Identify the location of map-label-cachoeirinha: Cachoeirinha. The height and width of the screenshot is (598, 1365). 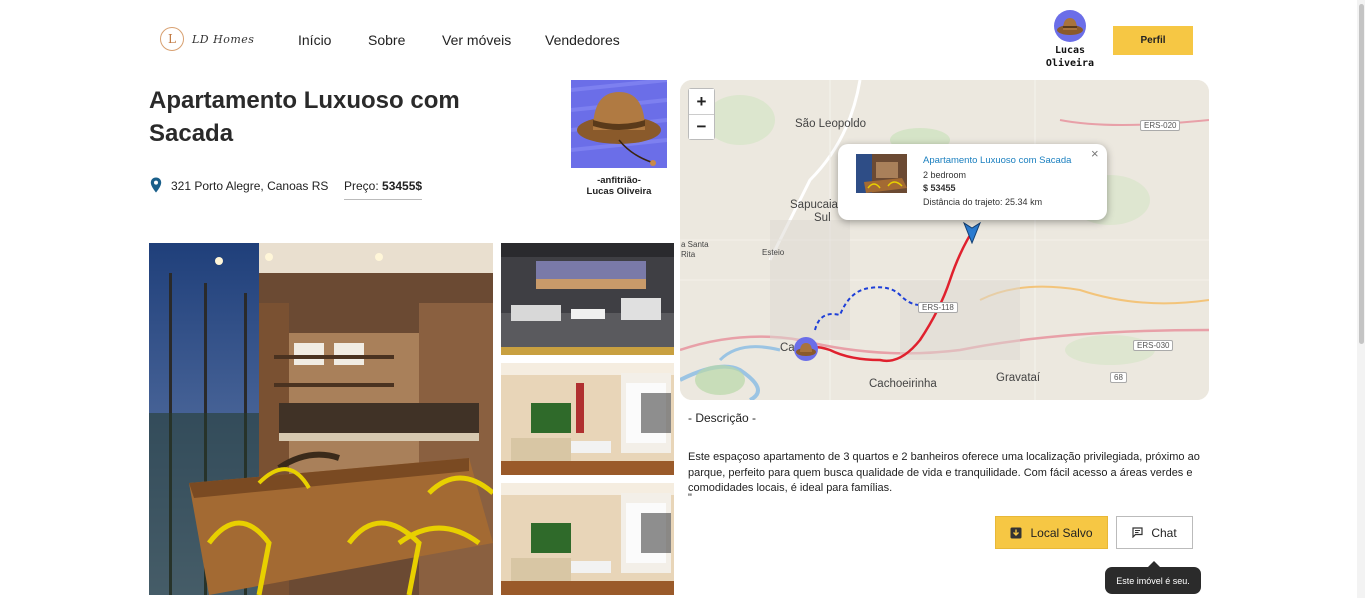
(903, 384).